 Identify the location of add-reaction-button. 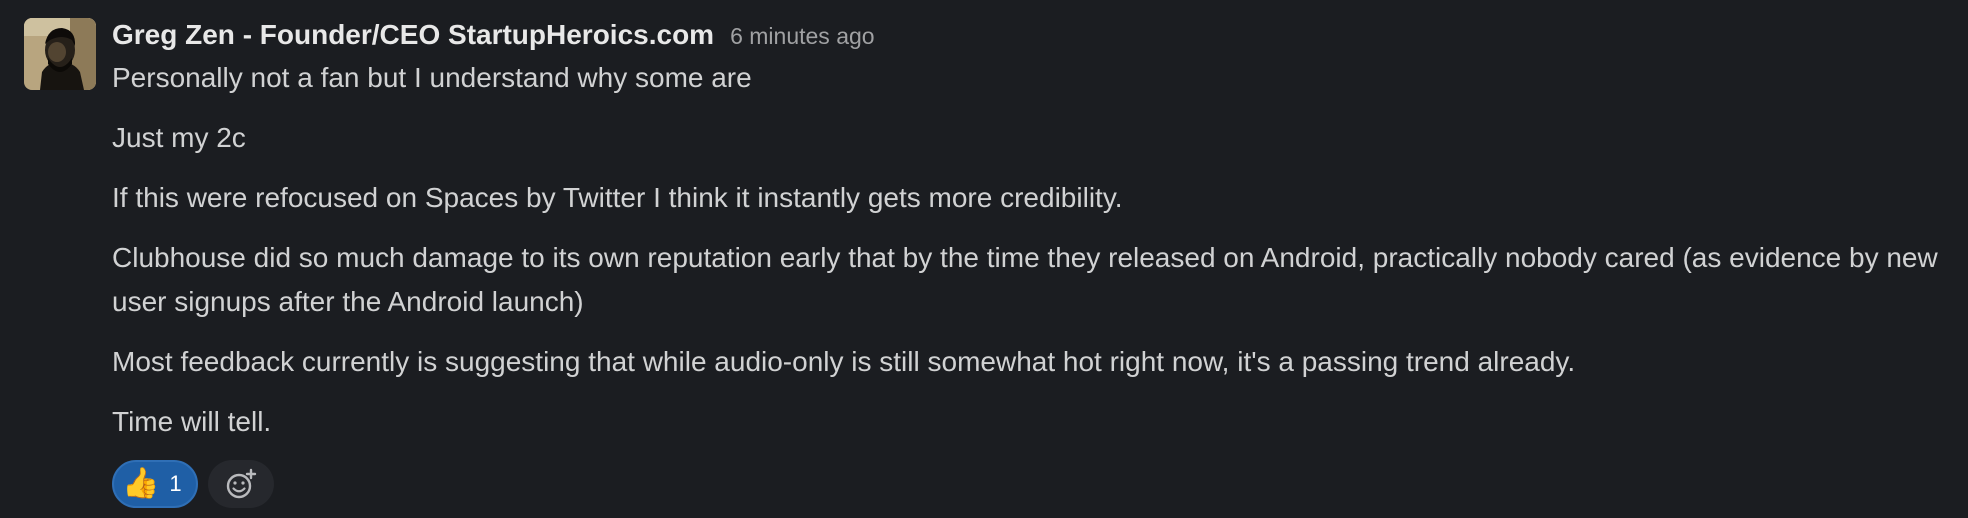
(240, 484).